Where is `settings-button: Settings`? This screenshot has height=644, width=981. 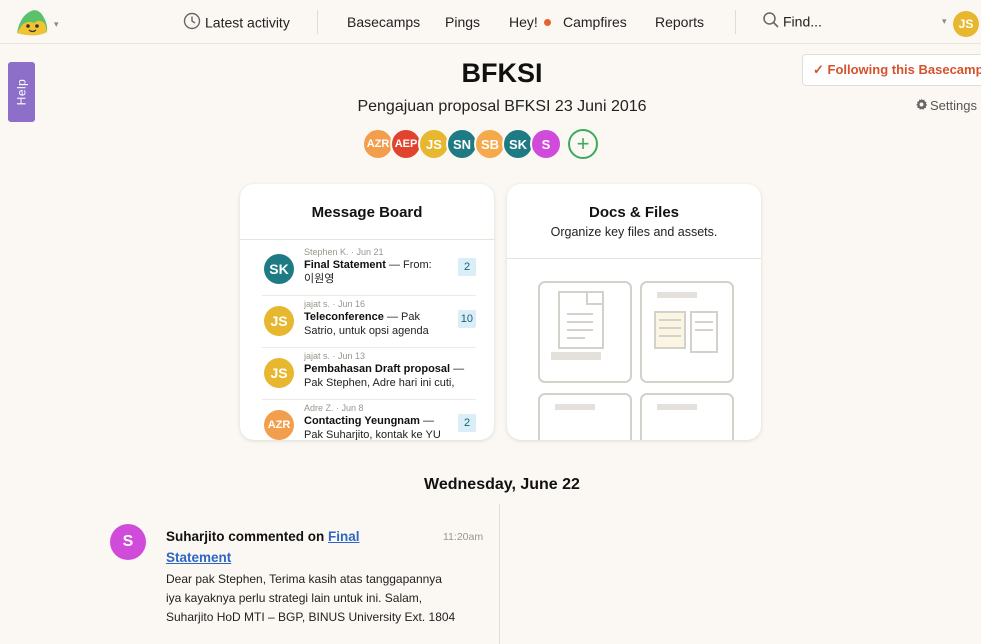 settings-button: Settings is located at coordinates (946, 105).